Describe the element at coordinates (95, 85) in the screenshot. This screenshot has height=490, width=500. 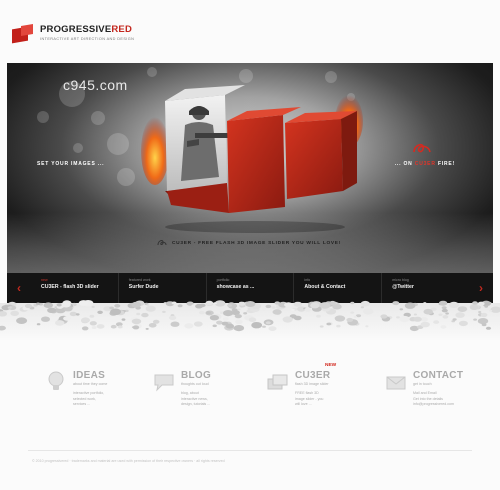
I see `watermark-text: c945.com` at that location.